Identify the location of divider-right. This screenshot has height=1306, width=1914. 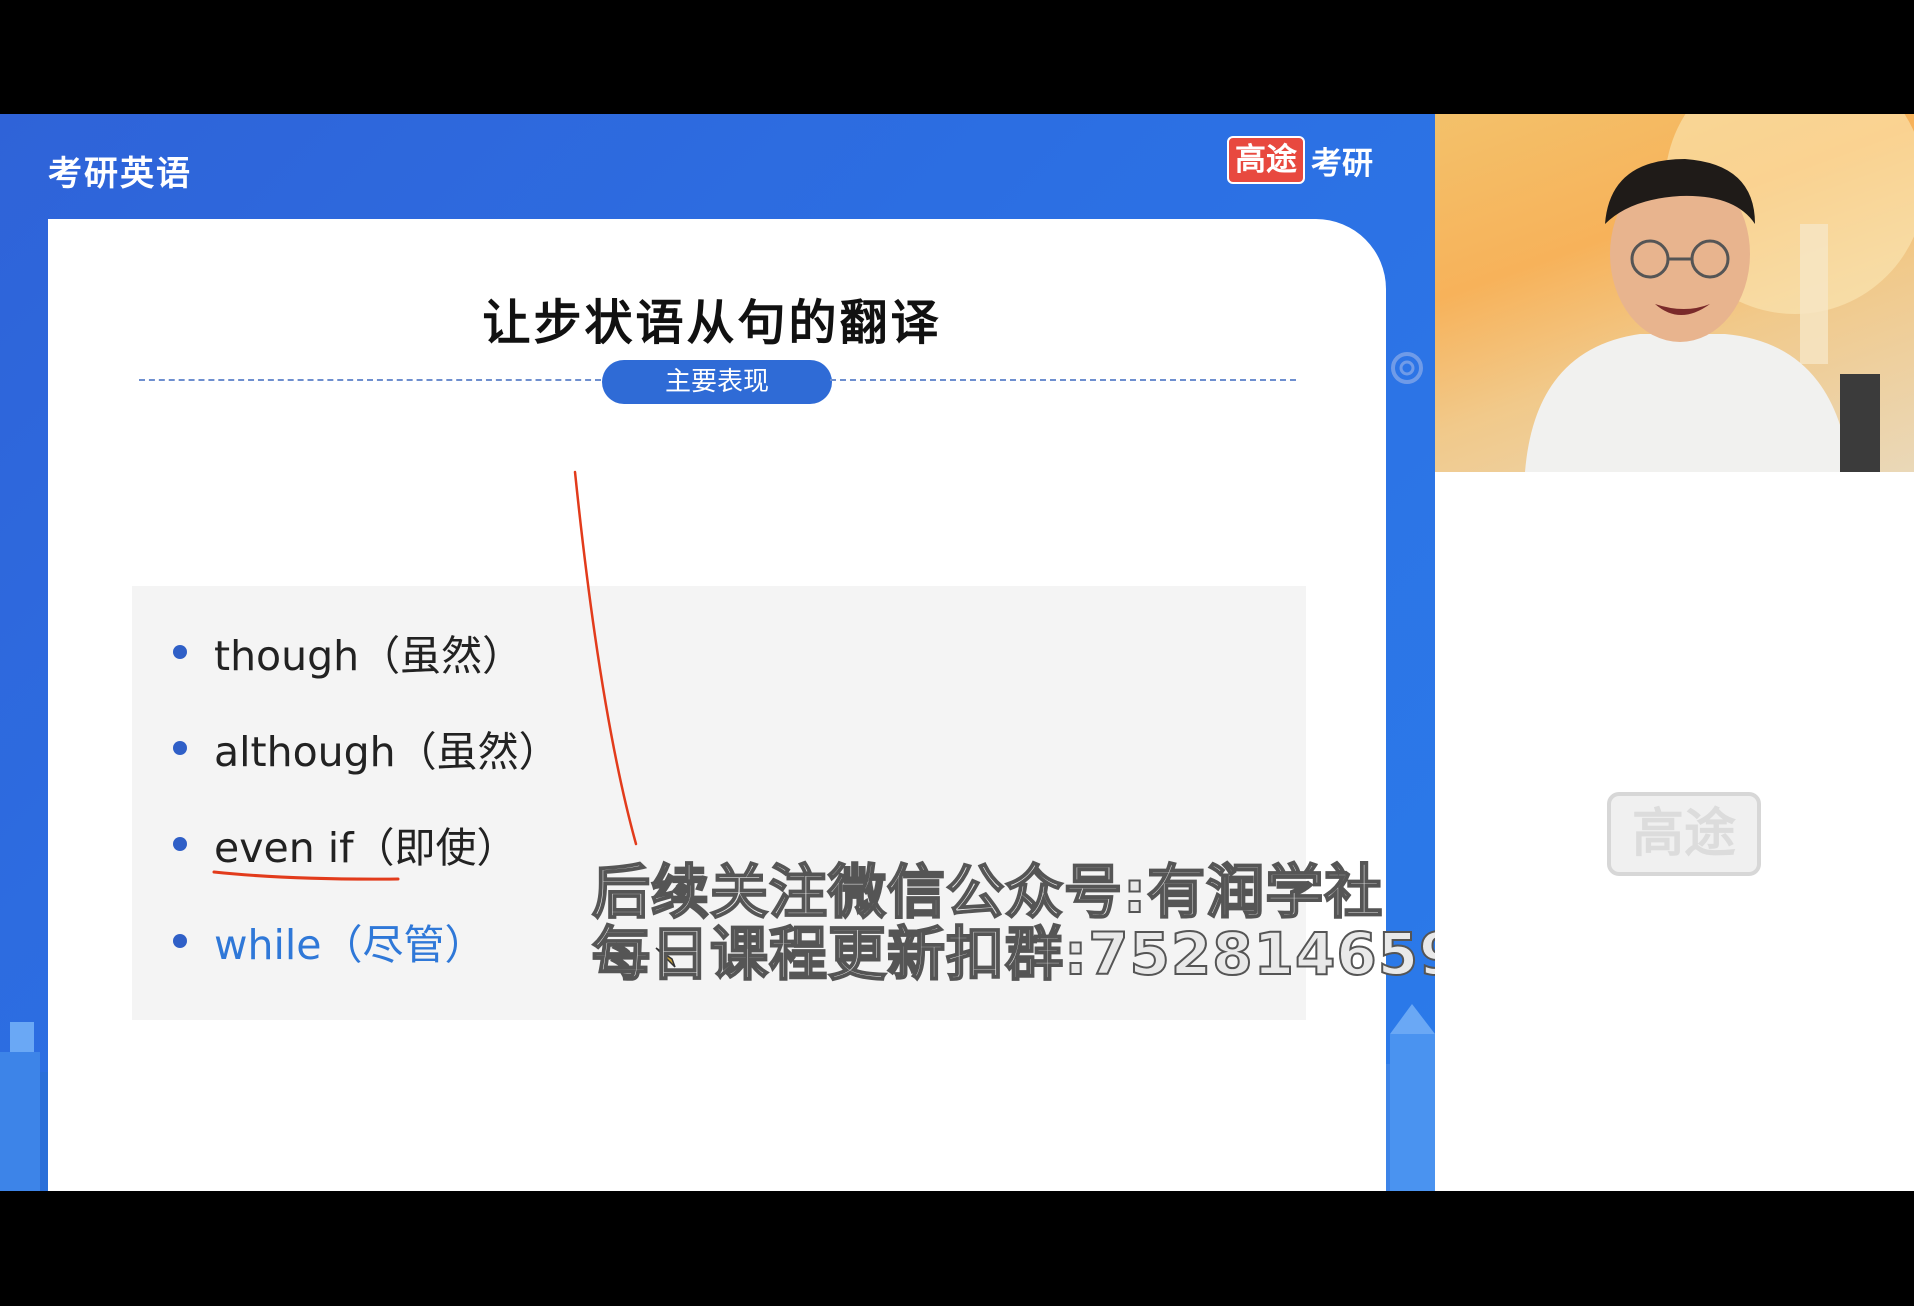
(1063, 380).